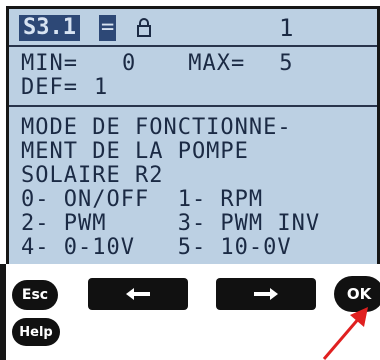  I want to click on max-label: MAX=, so click(217, 63).